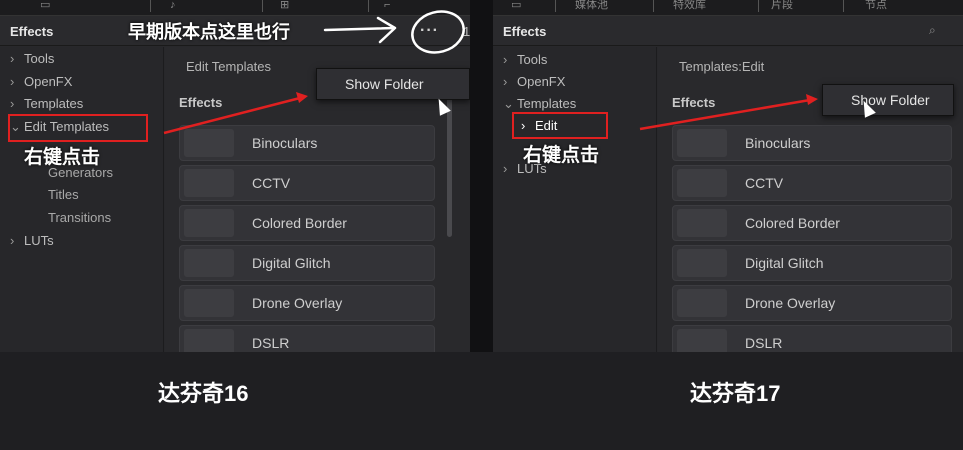 Image resolution: width=963 pixels, height=450 pixels. What do you see at coordinates (539, 104) in the screenshot?
I see `tree-item-templates: ⌄ Templates` at bounding box center [539, 104].